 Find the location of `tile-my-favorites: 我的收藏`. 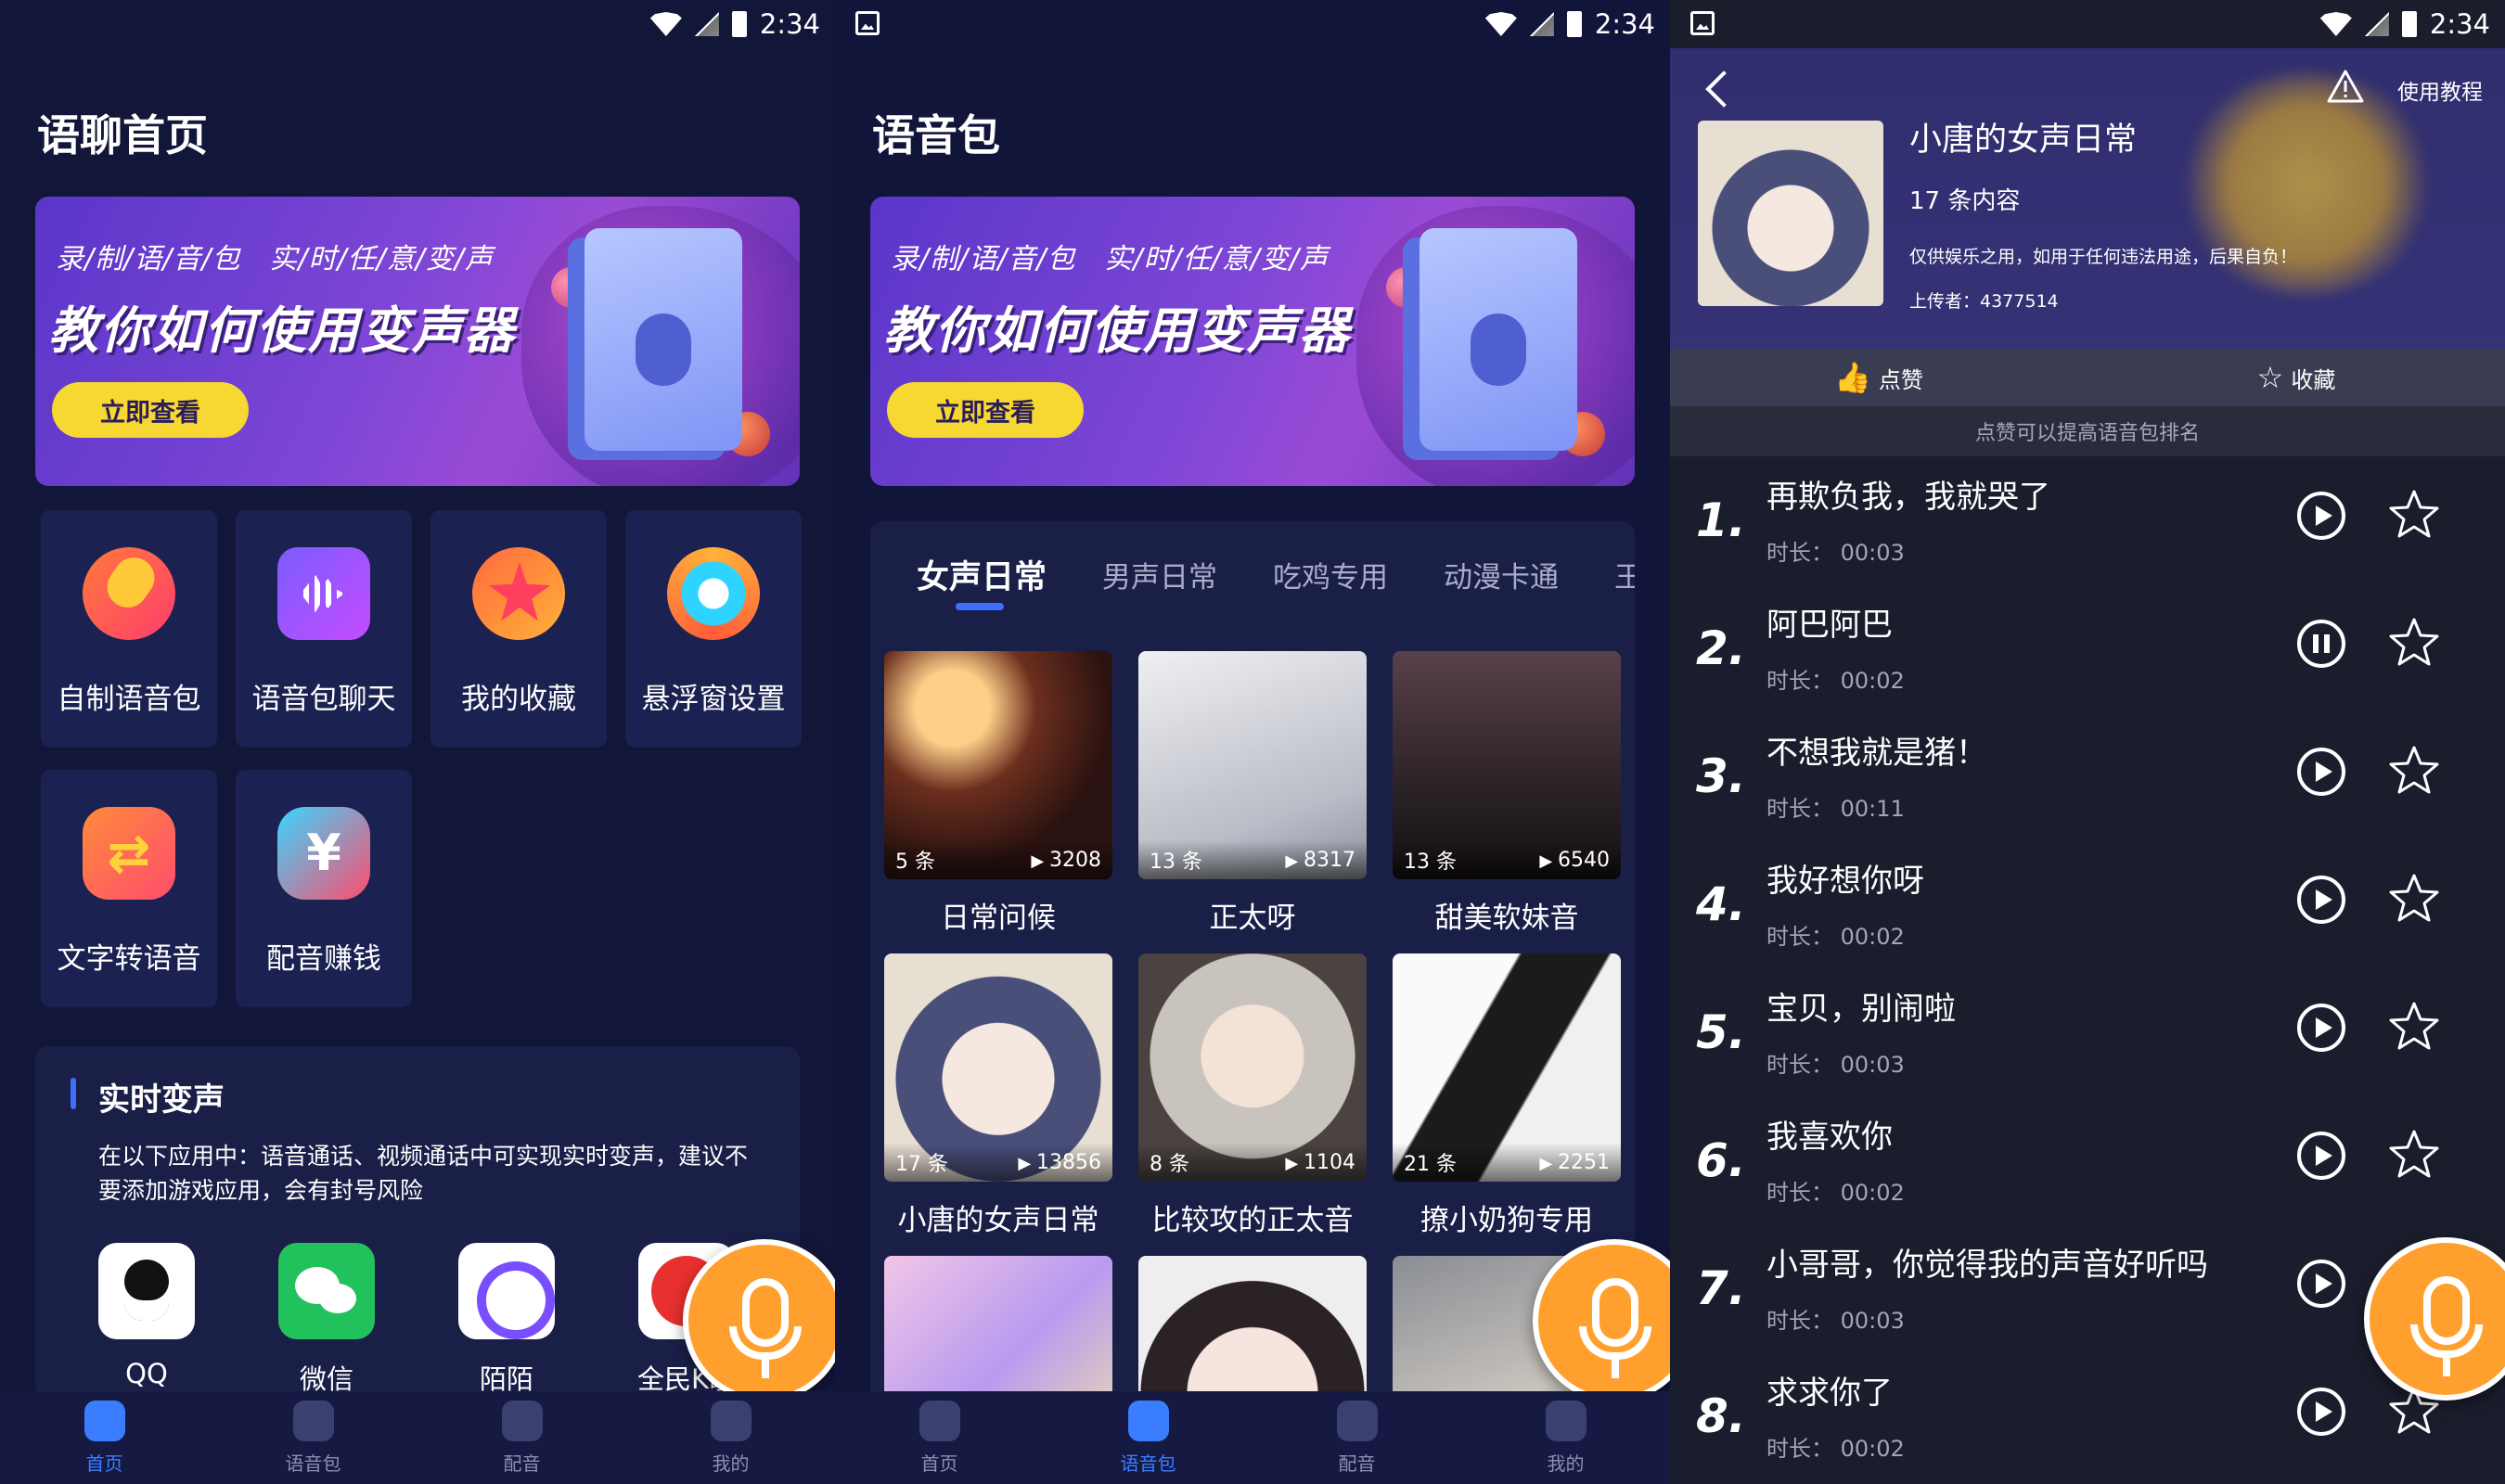

tile-my-favorites: 我的收藏 is located at coordinates (519, 629).